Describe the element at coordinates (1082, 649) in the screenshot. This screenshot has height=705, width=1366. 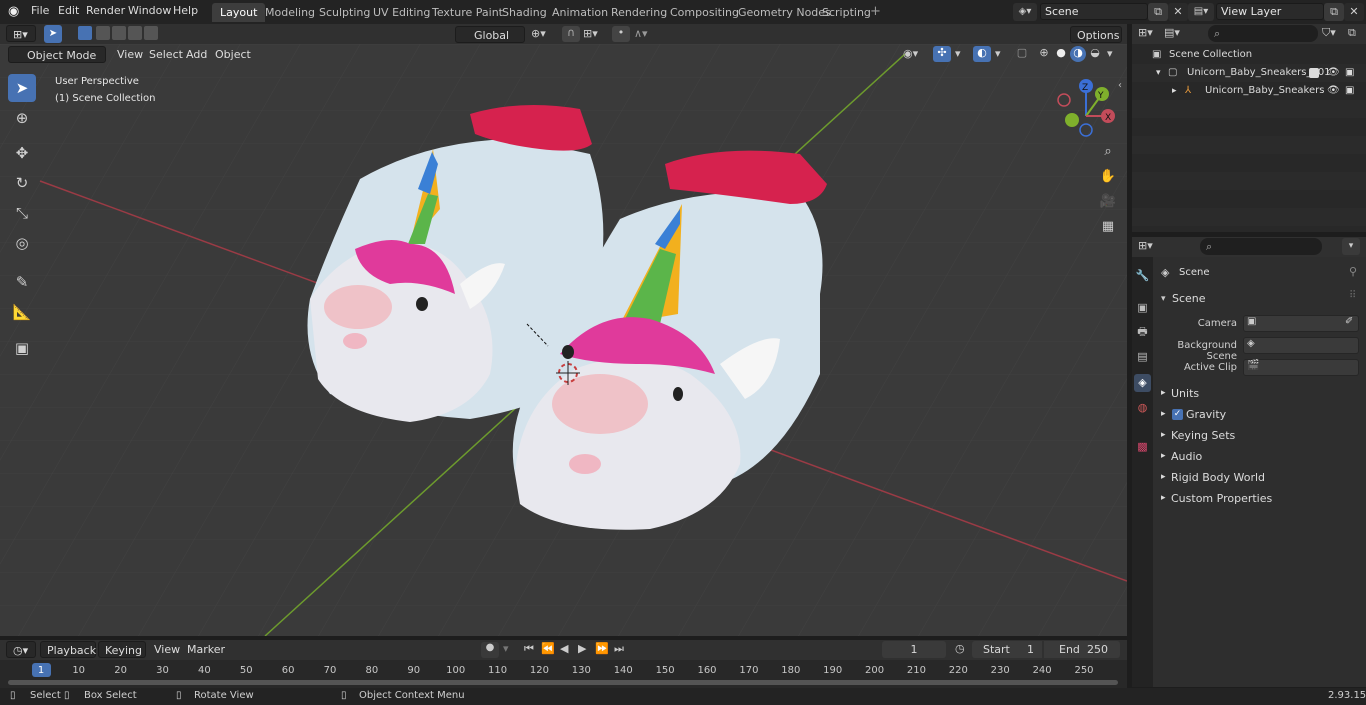
I see `end-frame-field: End 250` at that location.